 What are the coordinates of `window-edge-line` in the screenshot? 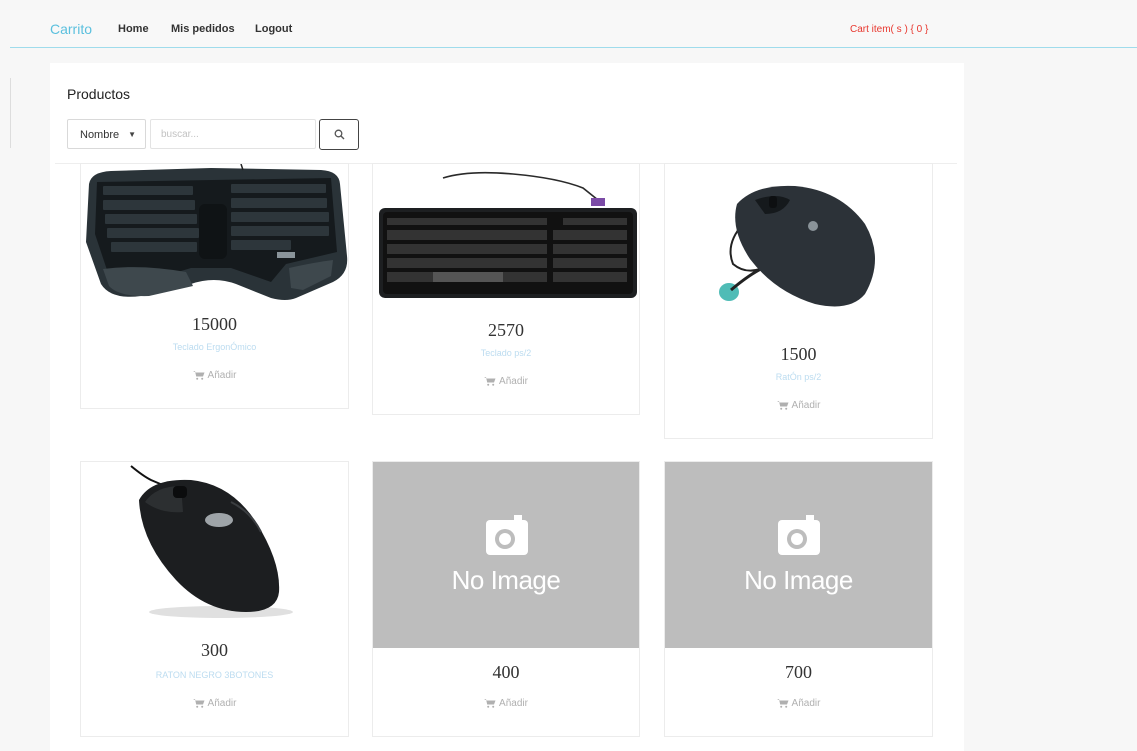 It's located at (10, 113).